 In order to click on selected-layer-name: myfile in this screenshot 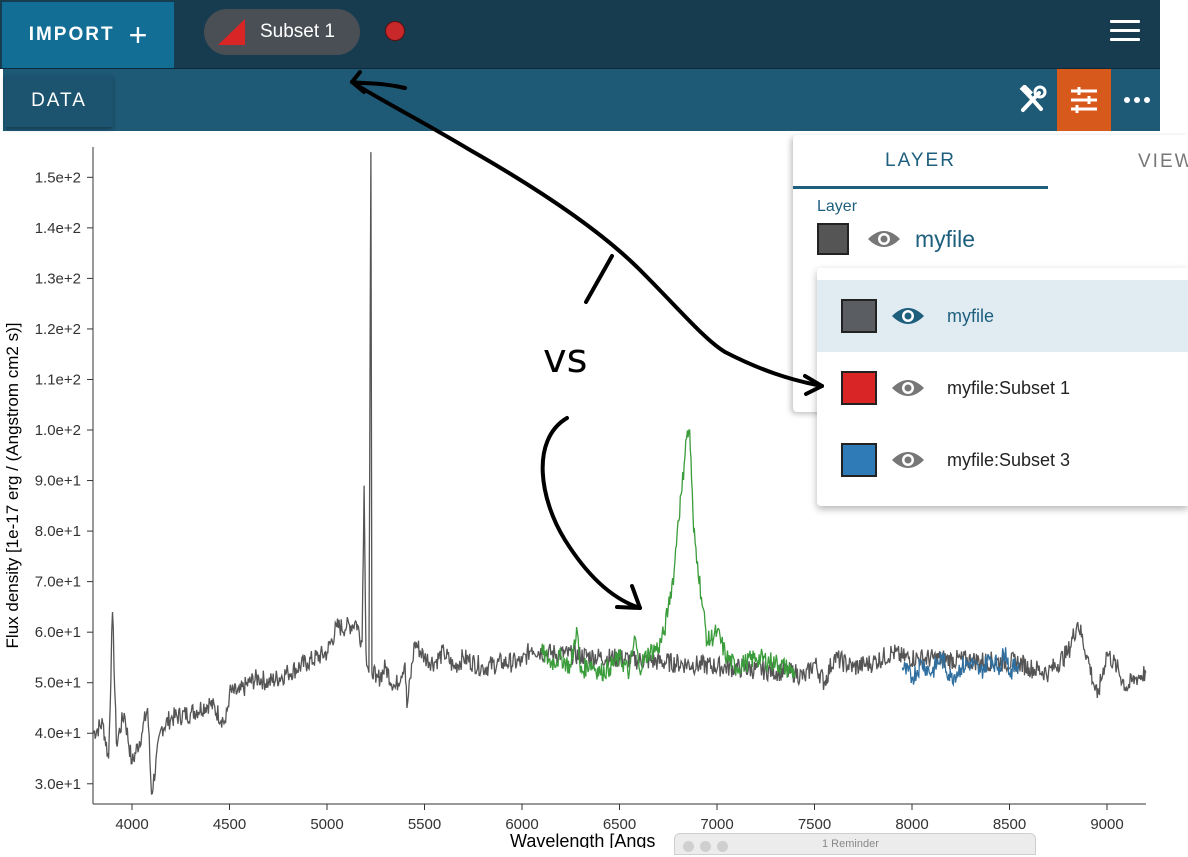, I will do `click(945, 238)`.